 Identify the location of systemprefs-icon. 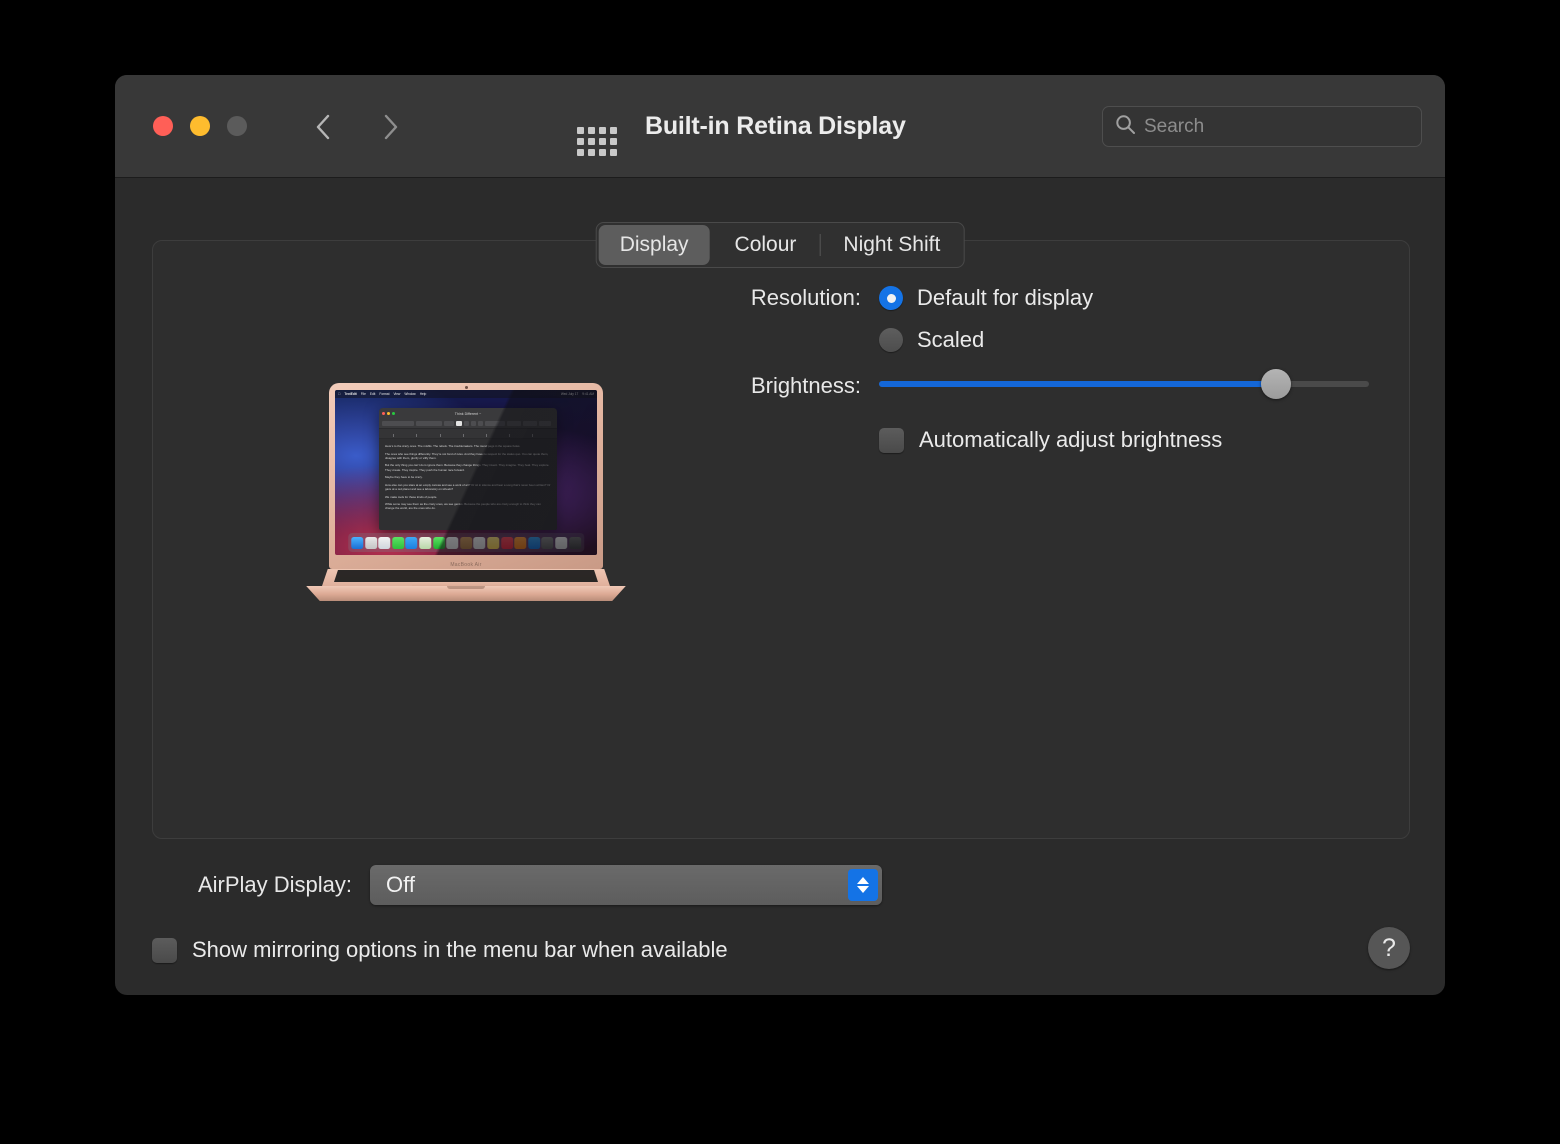
(547, 542).